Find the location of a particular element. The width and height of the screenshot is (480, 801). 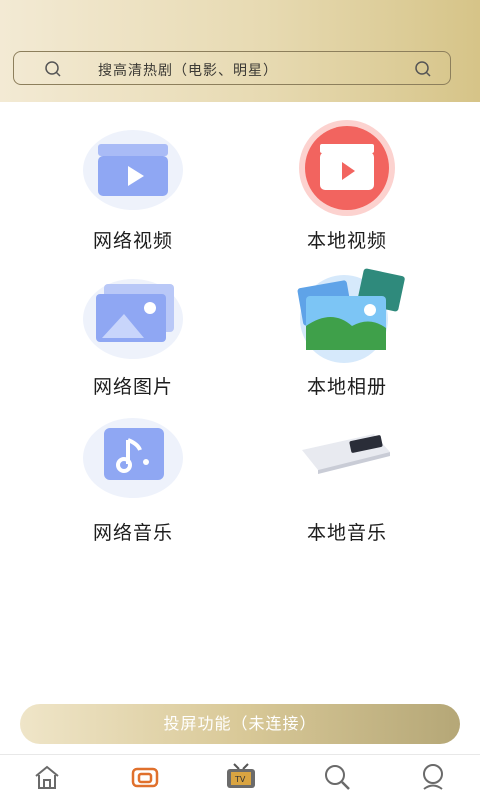

search-bar: 搜高清热剧（电影、明星） is located at coordinates (232, 68).